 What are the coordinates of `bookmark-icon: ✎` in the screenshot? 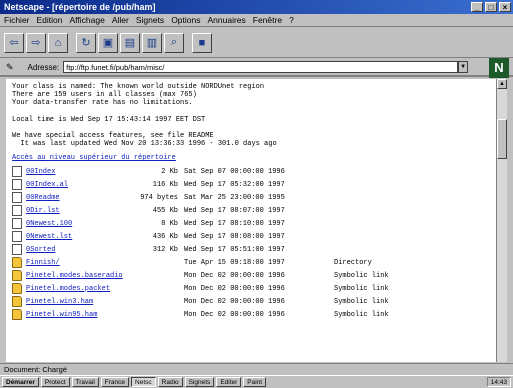 It's located at (10, 67).